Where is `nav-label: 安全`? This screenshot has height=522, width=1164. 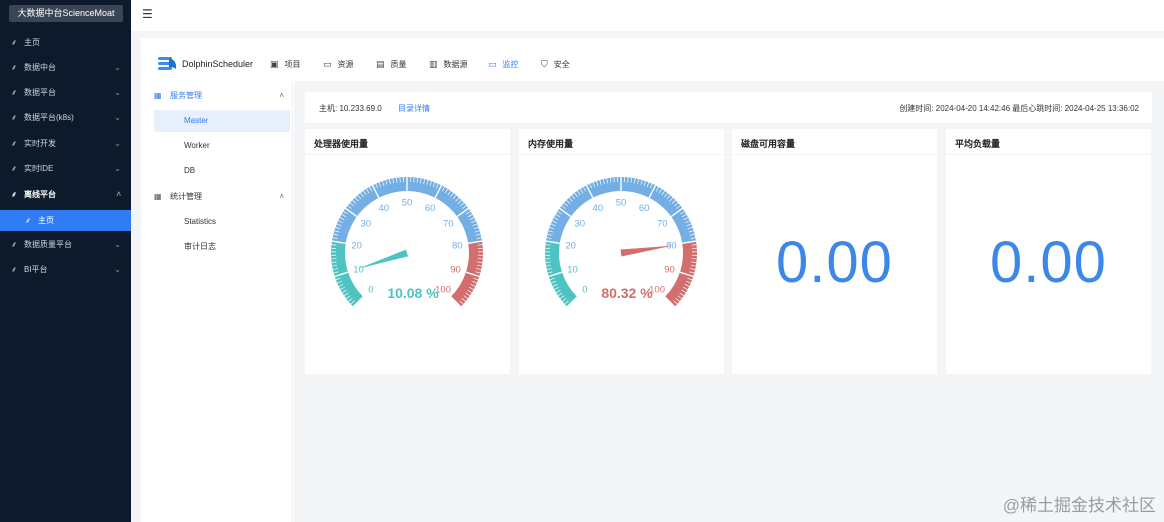
nav-label: 安全 is located at coordinates (561, 64).